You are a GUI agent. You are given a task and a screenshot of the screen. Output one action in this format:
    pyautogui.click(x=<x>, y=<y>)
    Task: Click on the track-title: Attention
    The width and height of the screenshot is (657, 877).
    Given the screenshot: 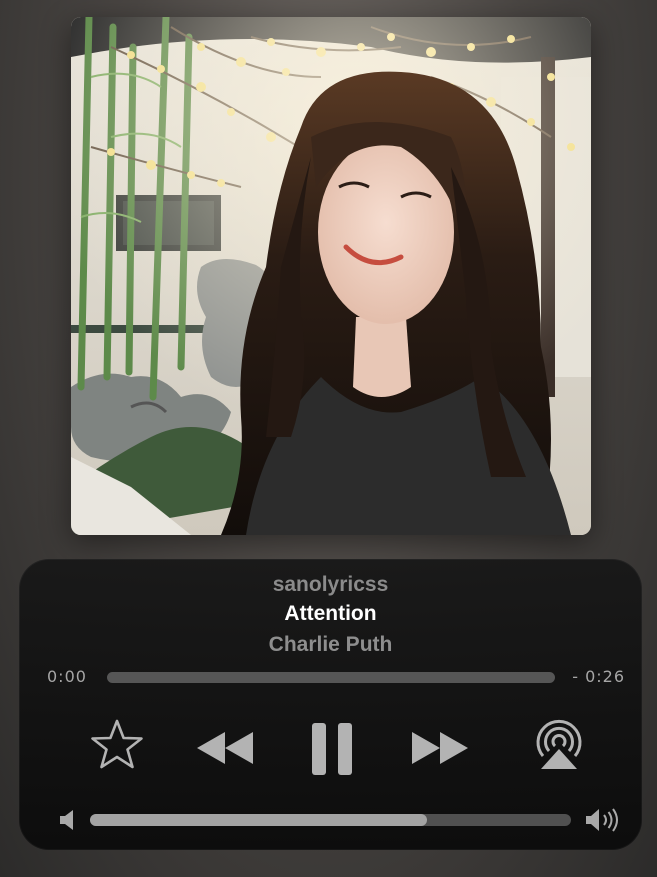 What is the action you would take?
    pyautogui.click(x=330, y=613)
    